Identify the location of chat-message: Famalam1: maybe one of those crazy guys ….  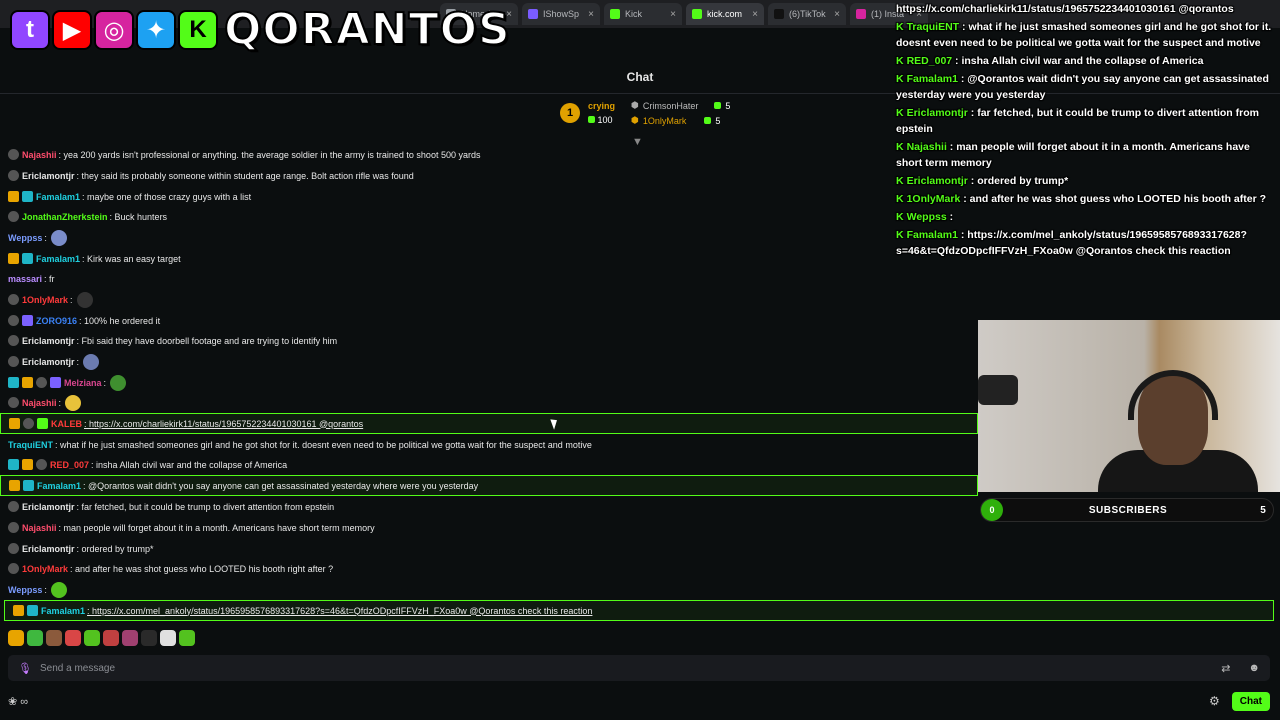
(489, 196).